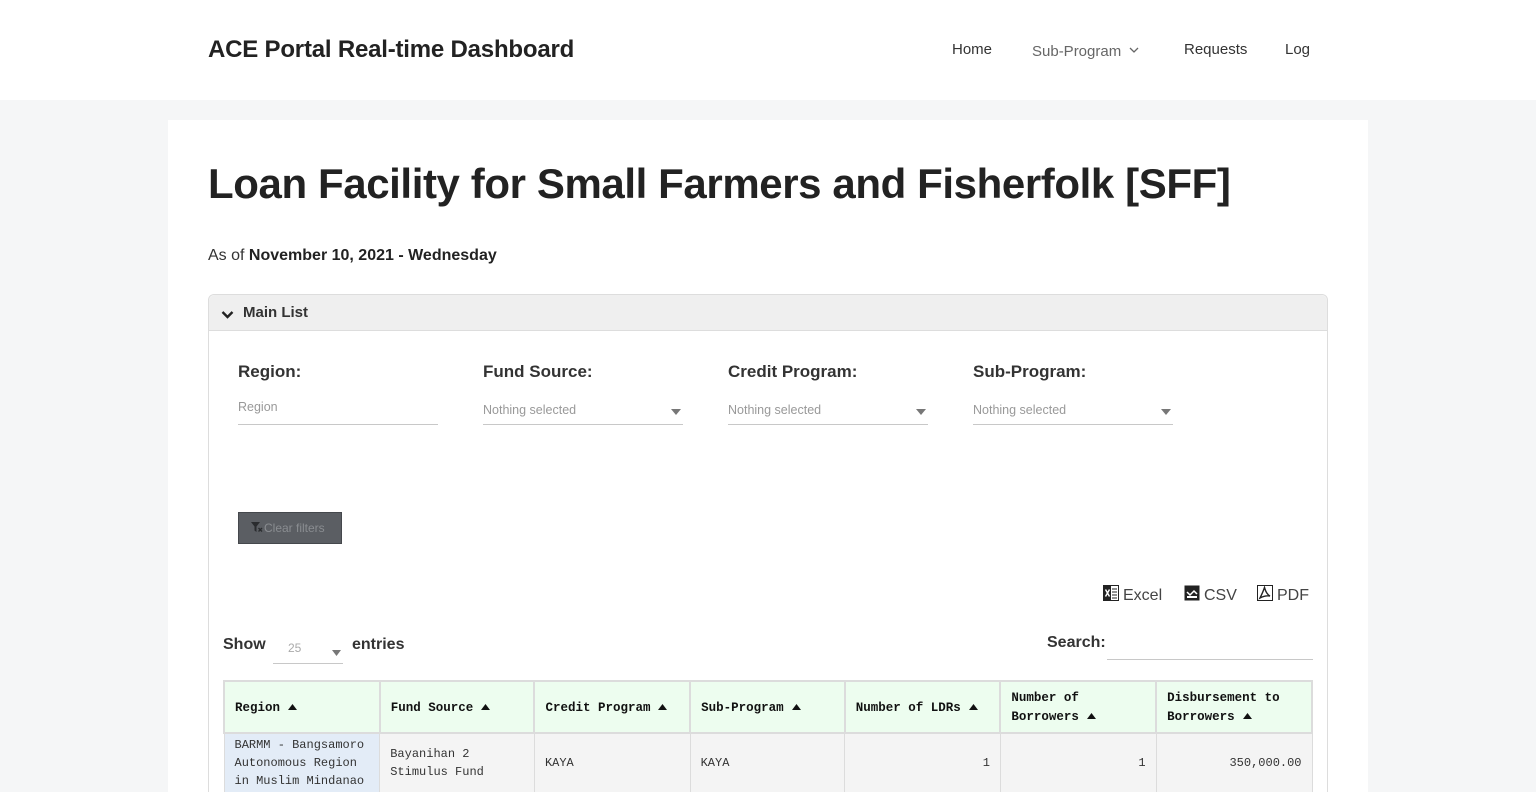 This screenshot has width=1536, height=792. I want to click on nav-log: Log, so click(1297, 49).